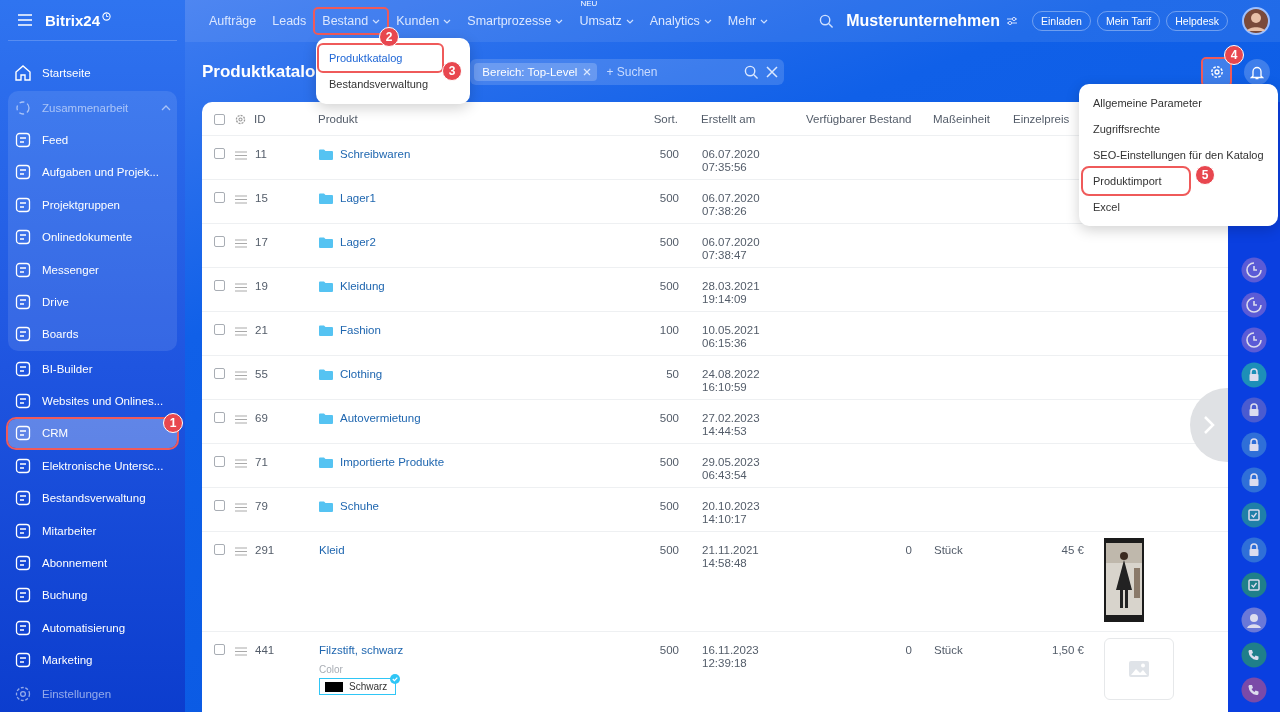 This screenshot has width=1280, height=712. I want to click on chevron-icon, so click(166, 107).